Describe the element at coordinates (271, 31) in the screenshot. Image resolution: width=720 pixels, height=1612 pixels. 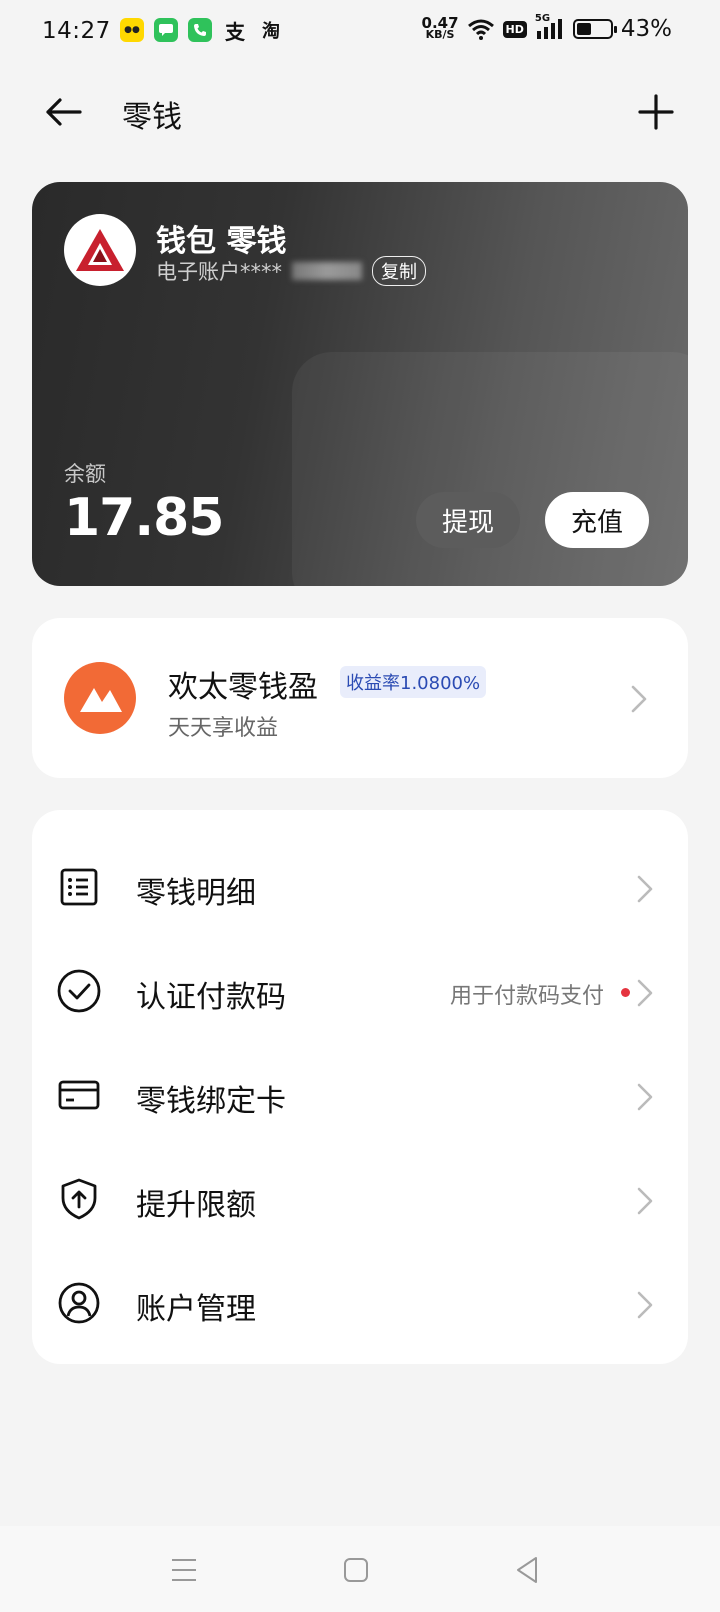
I see `taobao-icon: 淘` at that location.